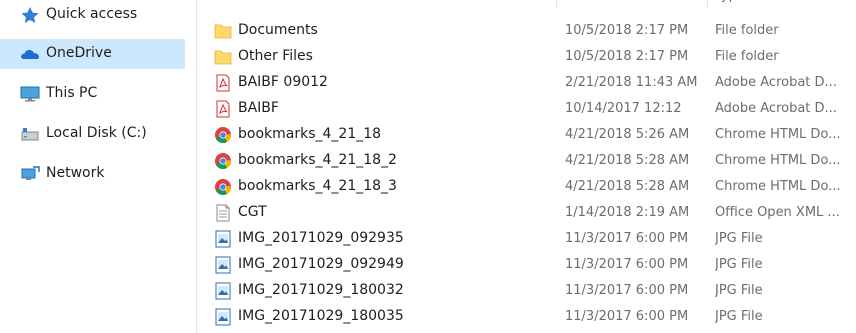 This screenshot has width=856, height=333. Describe the element at coordinates (611, 4) in the screenshot. I see `column-header-date: Date modified` at that location.